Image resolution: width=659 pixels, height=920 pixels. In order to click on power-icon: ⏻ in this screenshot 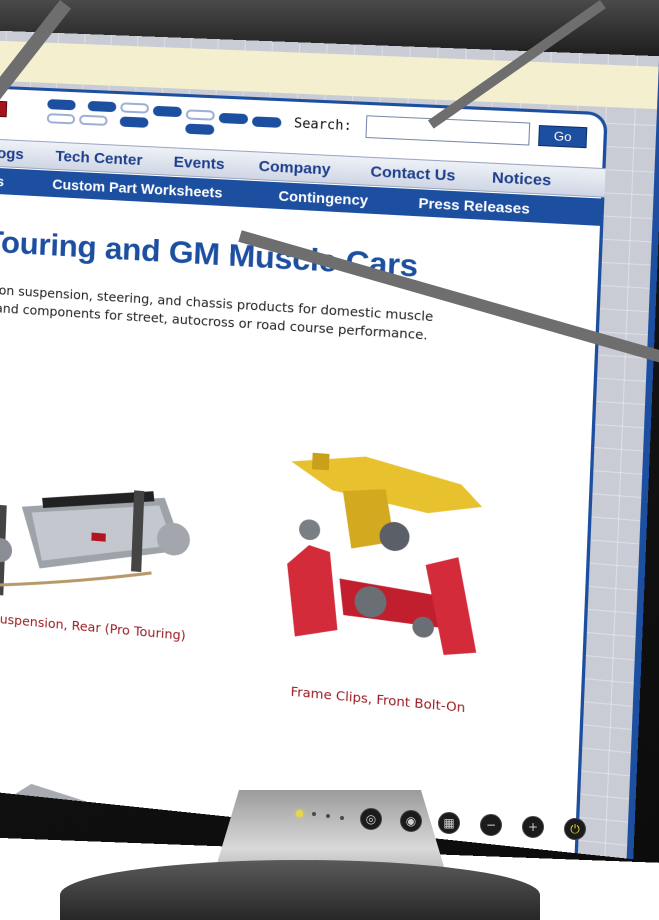, I will do `click(575, 829)`.